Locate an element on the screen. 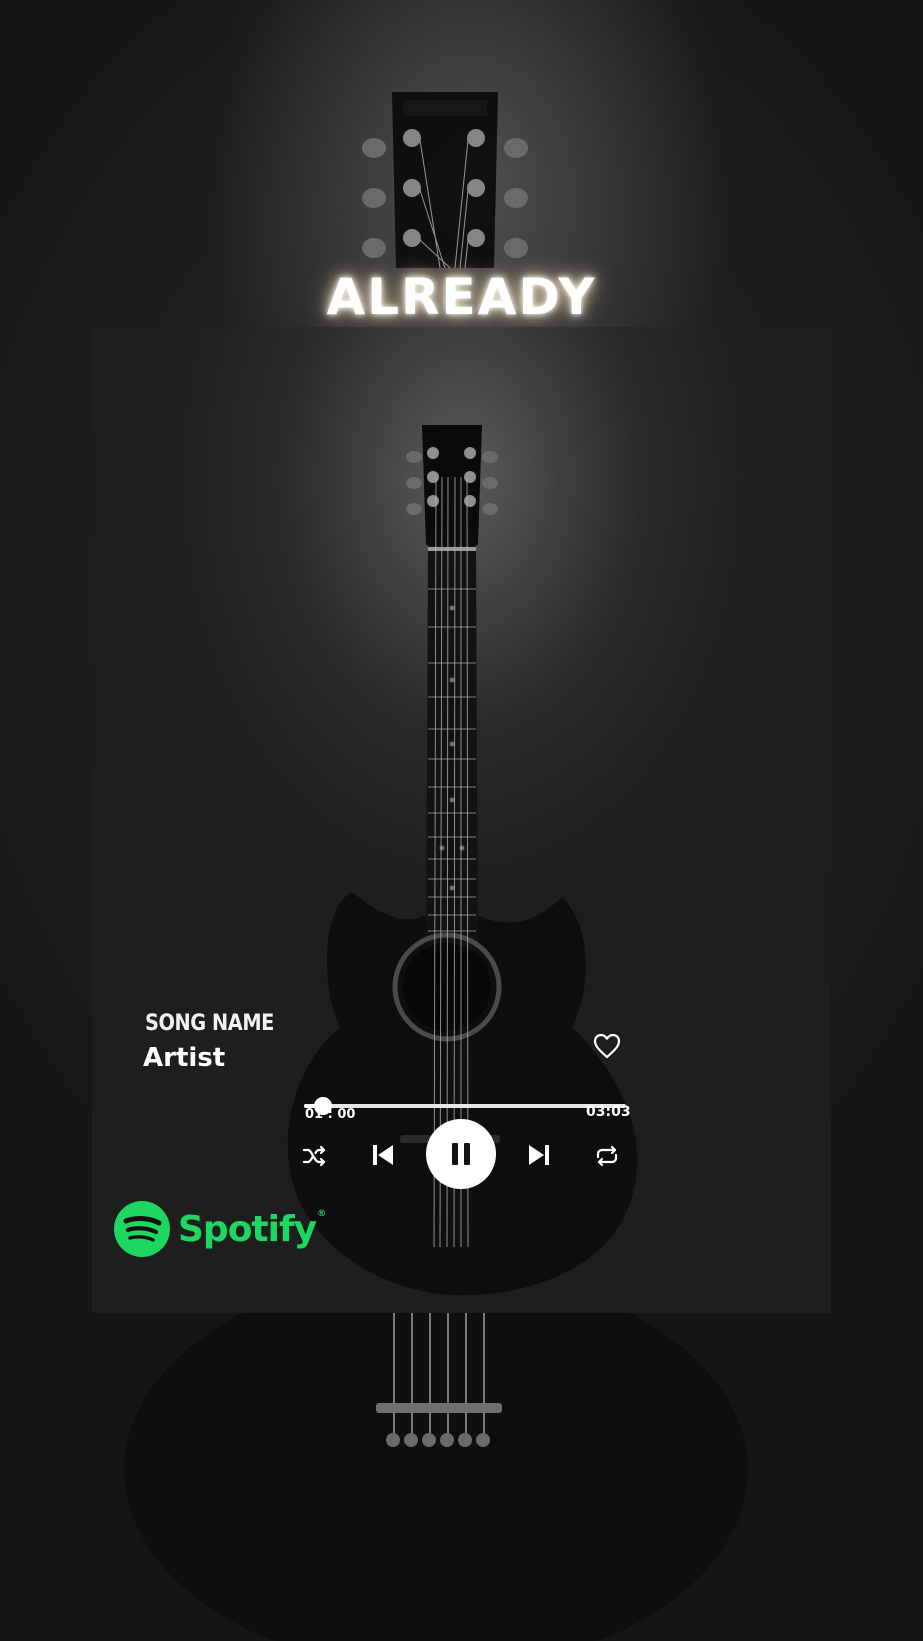 The image size is (923, 1641). heart-icon is located at coordinates (607, 1046).